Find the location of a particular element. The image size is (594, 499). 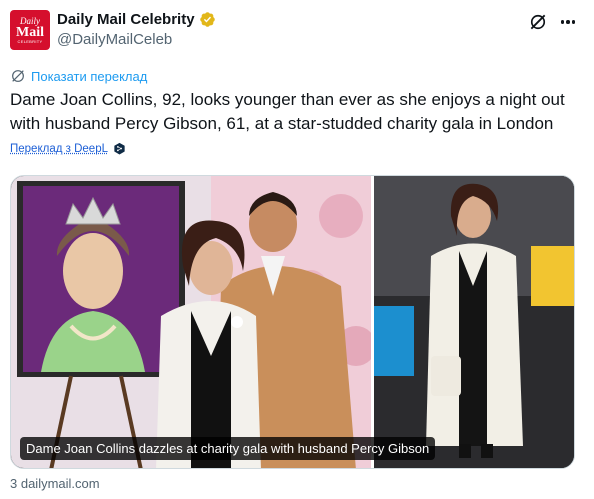

author-name-row: Daily Mail Celebrity is located at coordinates (136, 19).